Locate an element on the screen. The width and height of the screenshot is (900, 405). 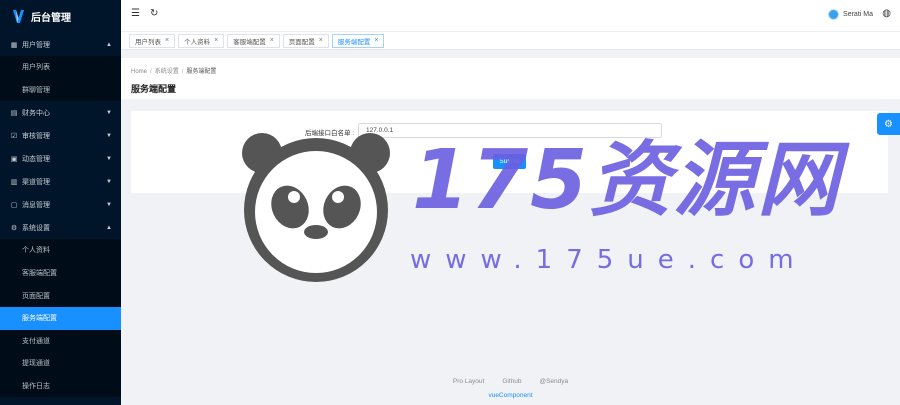
top-header: ☰ ↻ Serati Ma ◍ is located at coordinates (510, 15).